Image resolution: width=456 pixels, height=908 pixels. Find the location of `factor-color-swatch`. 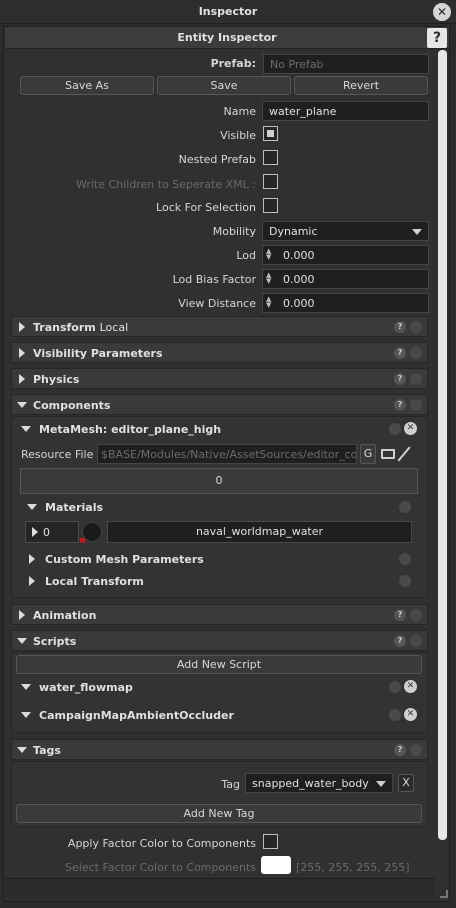

factor-color-swatch is located at coordinates (276, 865).